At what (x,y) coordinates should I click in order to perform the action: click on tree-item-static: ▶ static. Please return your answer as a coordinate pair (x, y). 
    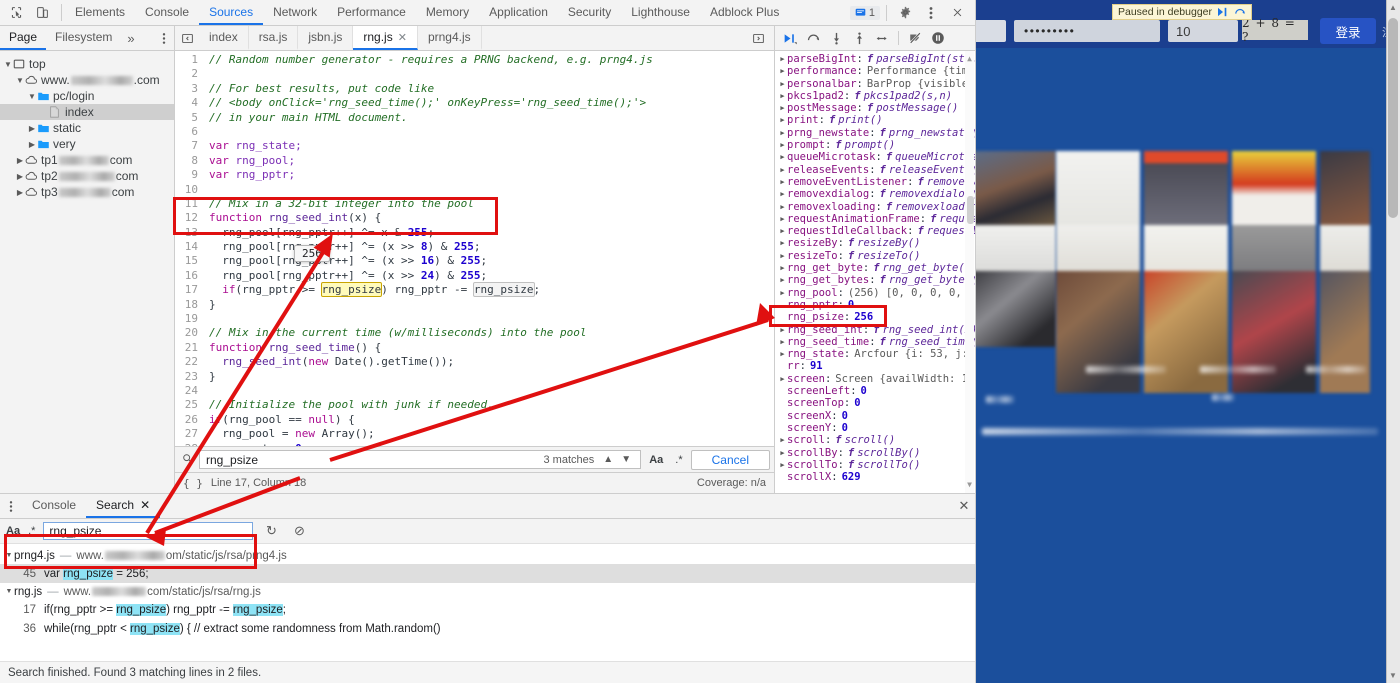
    Looking at the image, I should click on (87, 128).